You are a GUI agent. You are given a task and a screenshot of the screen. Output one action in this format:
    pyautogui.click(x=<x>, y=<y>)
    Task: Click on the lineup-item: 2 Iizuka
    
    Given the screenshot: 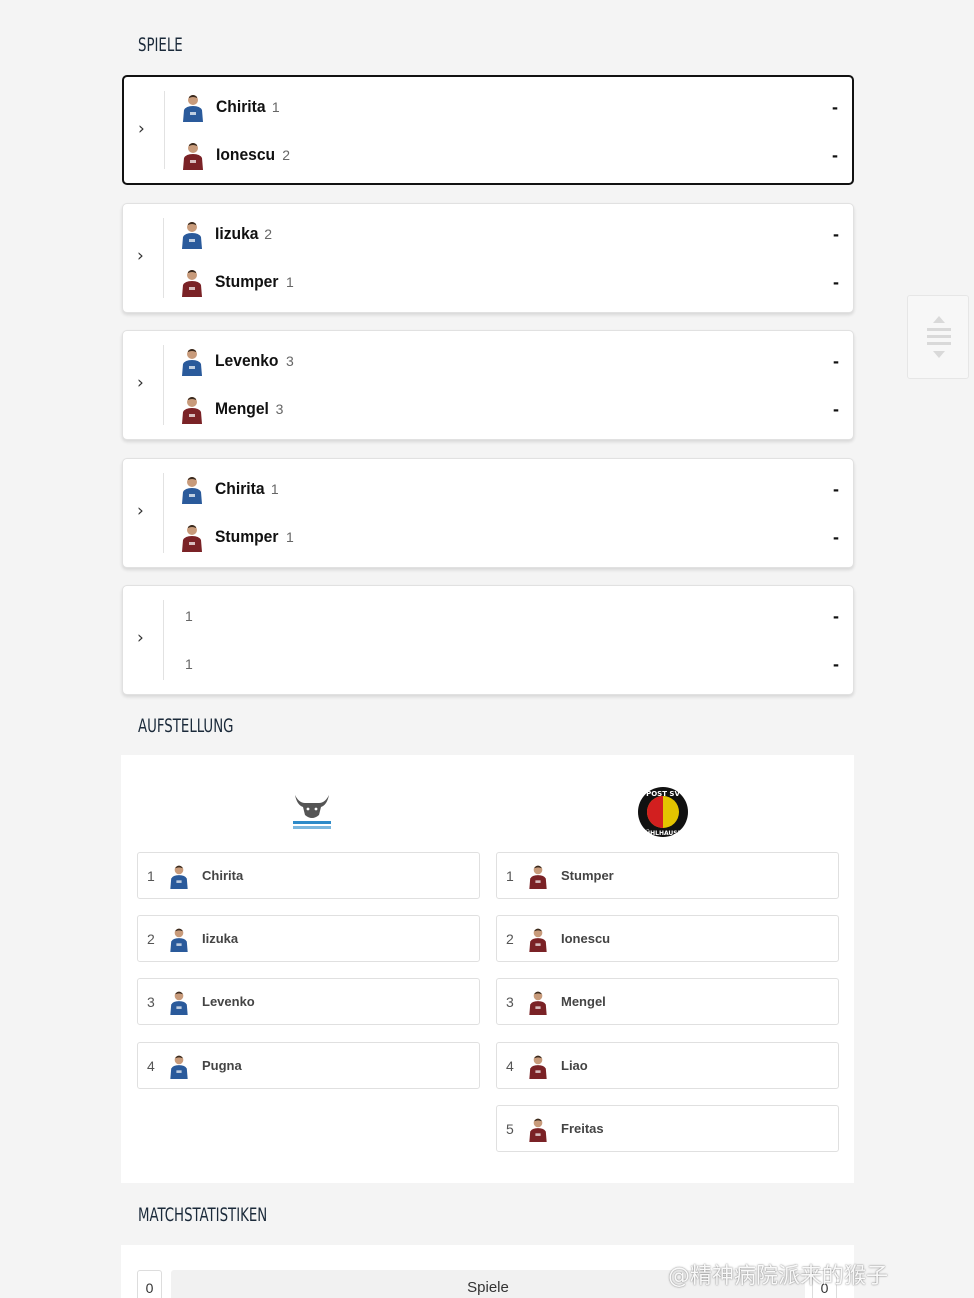 What is the action you would take?
    pyautogui.click(x=308, y=938)
    